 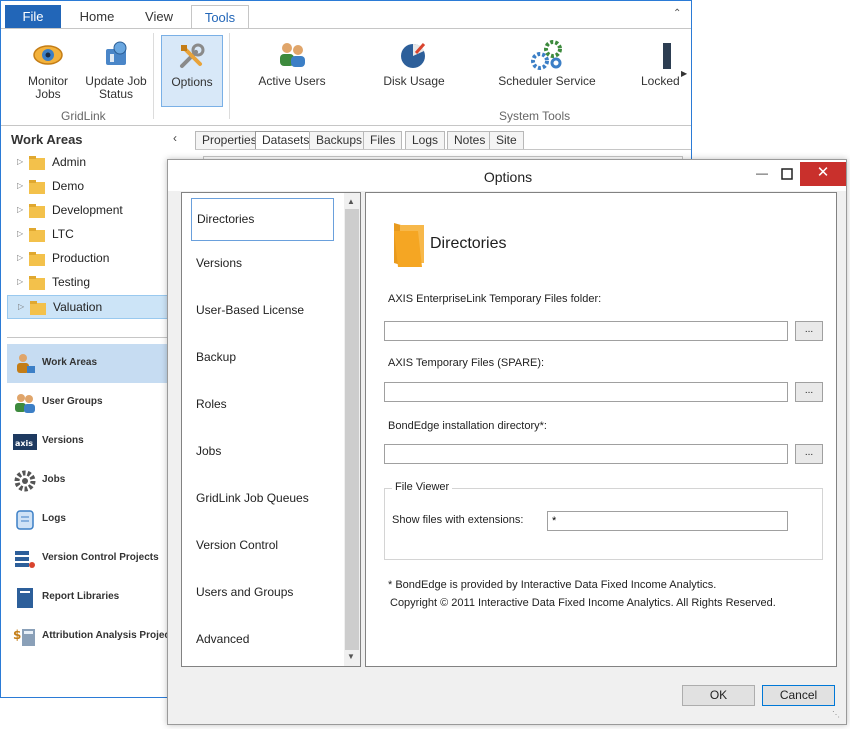 I want to click on collapse-ribbon-icon: ⌃, so click(x=679, y=14).